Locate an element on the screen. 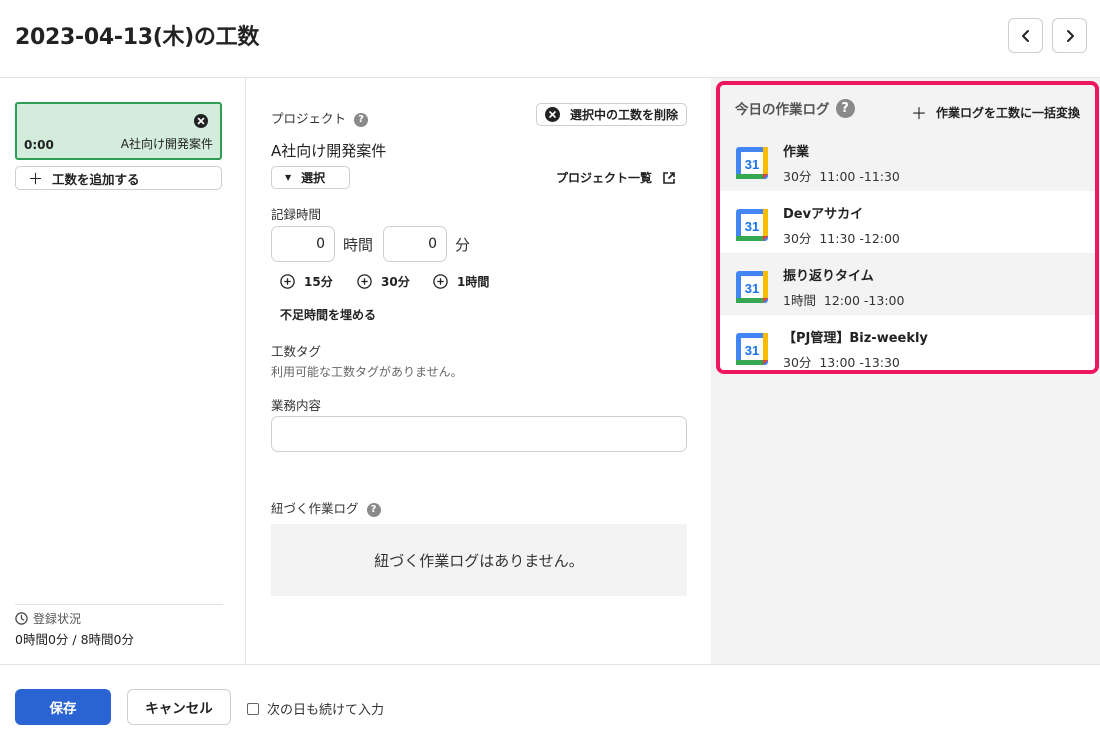 The image size is (1100, 738). registration-status-label: 登録状況 is located at coordinates (48, 618).